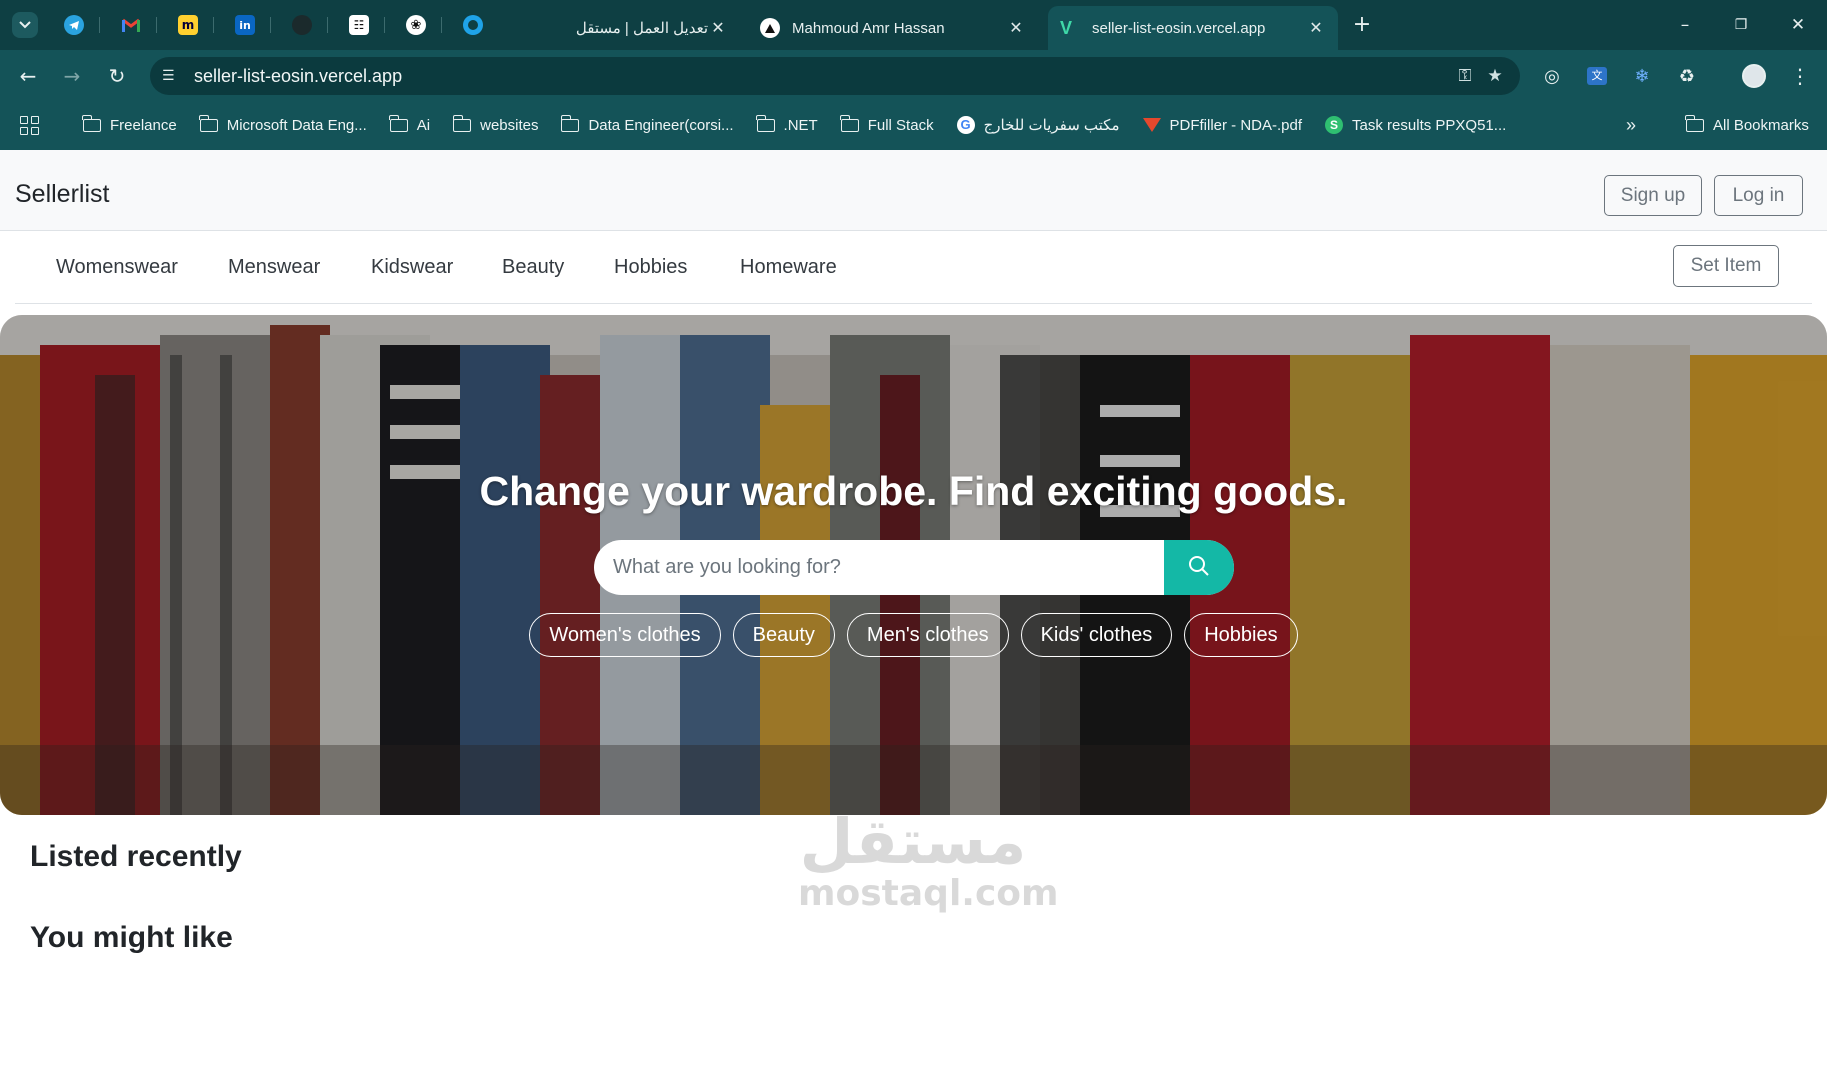  What do you see at coordinates (1495, 76) in the screenshot?
I see `star-icon: ★` at bounding box center [1495, 76].